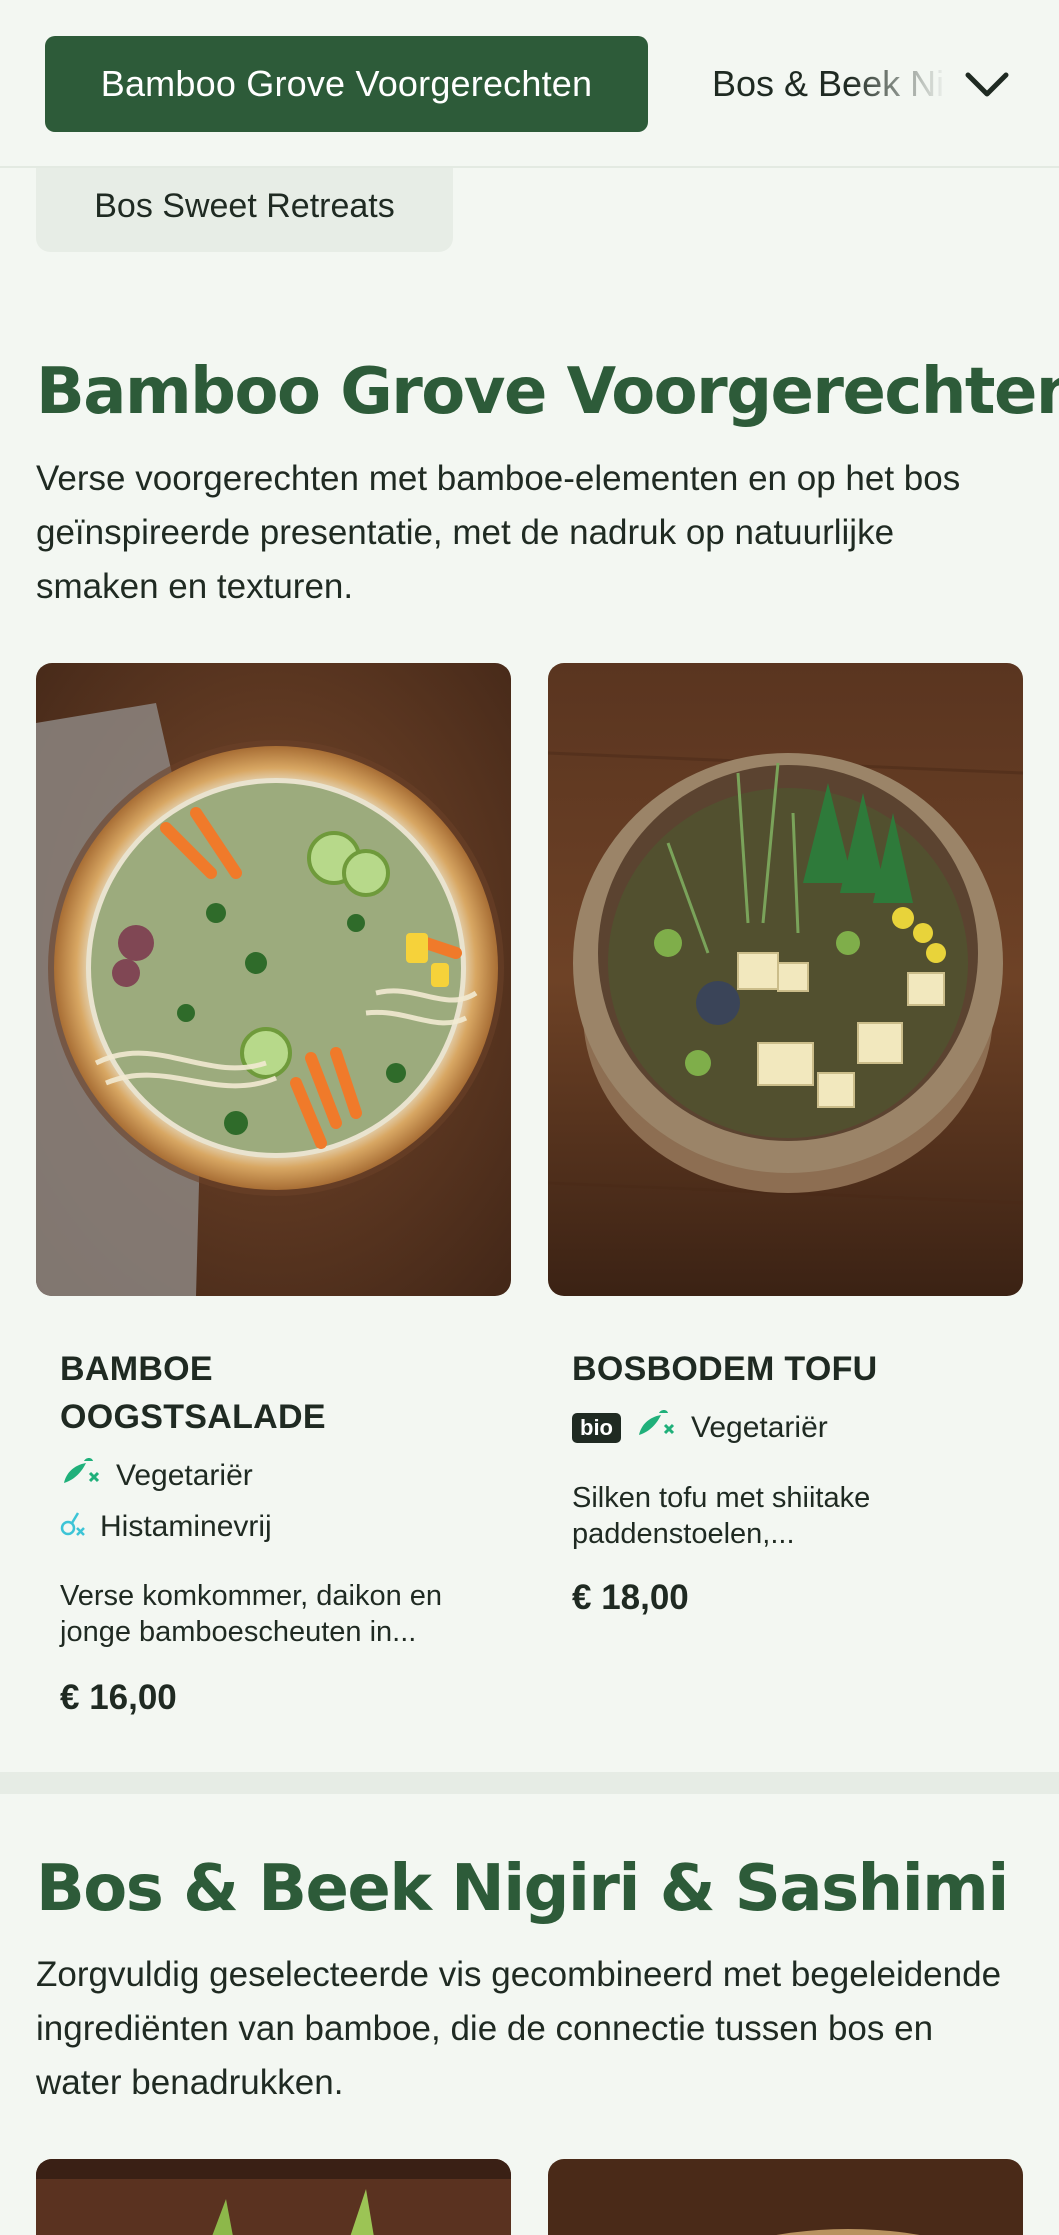 The image size is (1059, 2235). Describe the element at coordinates (987, 85) in the screenshot. I see `chevron-down-icon` at that location.